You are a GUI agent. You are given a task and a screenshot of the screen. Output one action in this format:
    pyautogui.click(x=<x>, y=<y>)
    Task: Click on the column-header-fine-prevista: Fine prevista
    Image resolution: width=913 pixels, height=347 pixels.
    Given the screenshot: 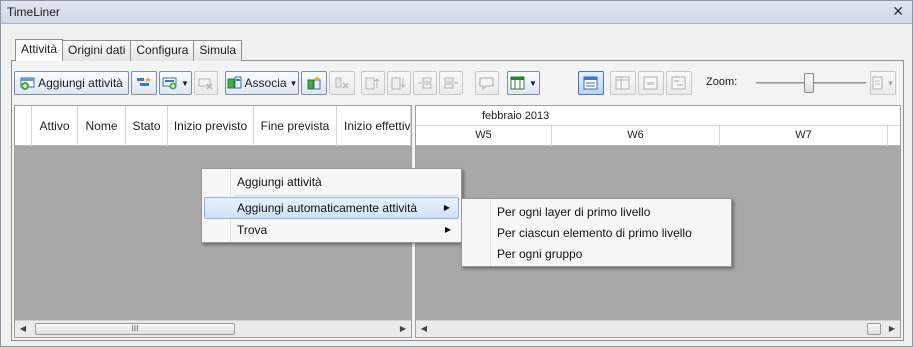 What is the action you would take?
    pyautogui.click(x=295, y=126)
    